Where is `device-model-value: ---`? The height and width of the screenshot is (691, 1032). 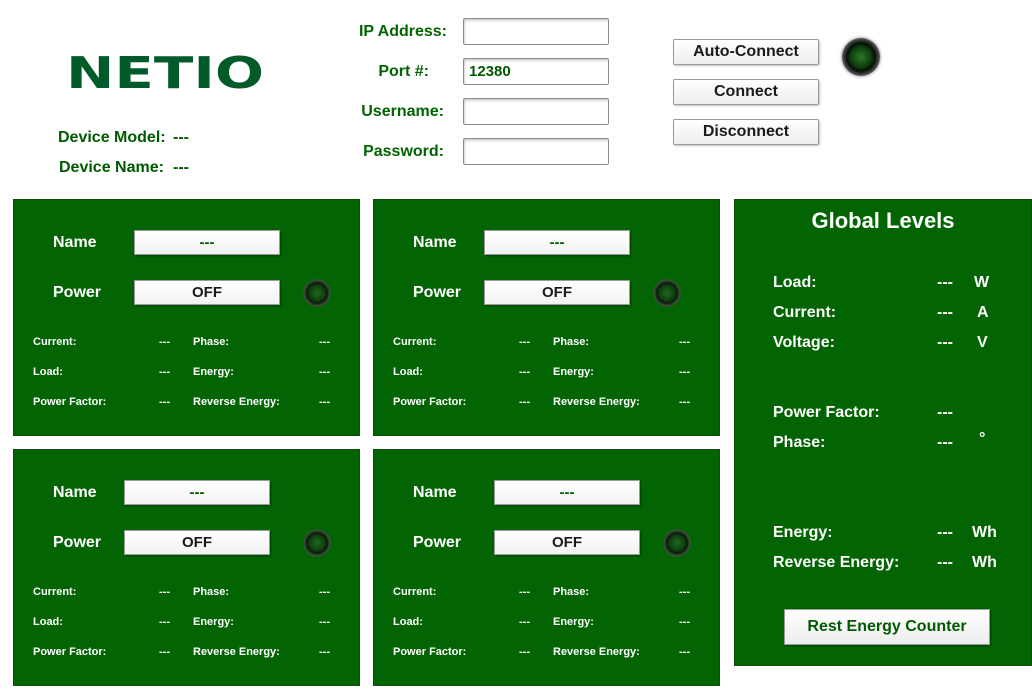
device-model-value: --- is located at coordinates (181, 137).